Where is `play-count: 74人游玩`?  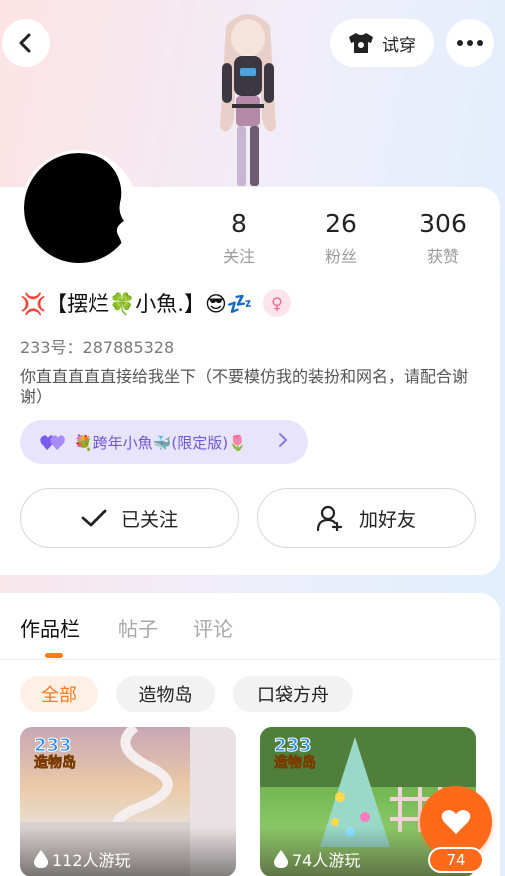
play-count: 74人游玩 is located at coordinates (317, 859).